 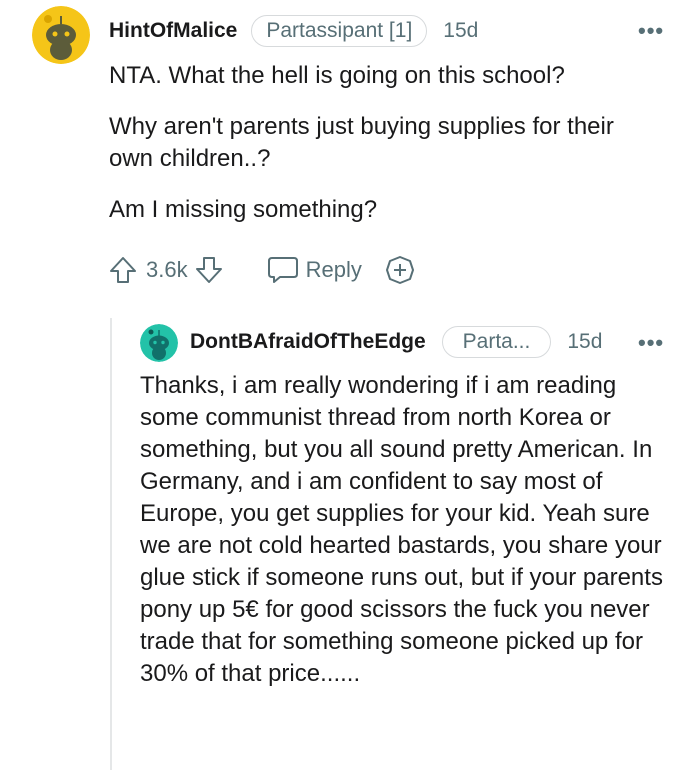 What do you see at coordinates (308, 342) in the screenshot?
I see `username: DontBAfraidOfTheEdge` at bounding box center [308, 342].